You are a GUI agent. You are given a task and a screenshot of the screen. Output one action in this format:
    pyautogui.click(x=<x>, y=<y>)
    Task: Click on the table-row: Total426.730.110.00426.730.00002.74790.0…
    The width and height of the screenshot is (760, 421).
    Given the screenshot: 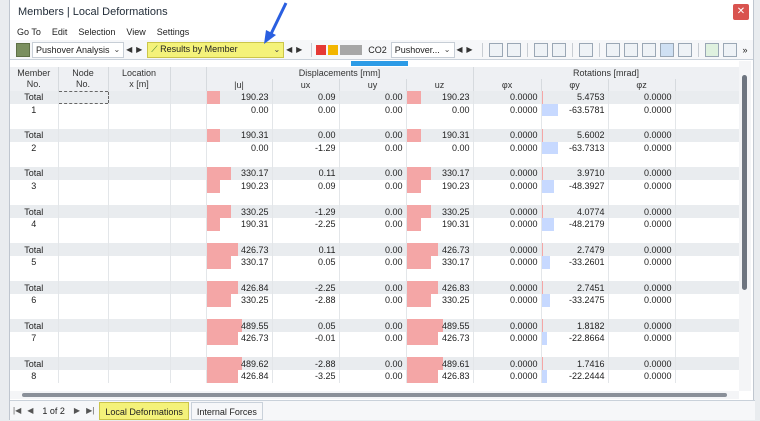 What is the action you would take?
    pyautogui.click(x=374, y=249)
    